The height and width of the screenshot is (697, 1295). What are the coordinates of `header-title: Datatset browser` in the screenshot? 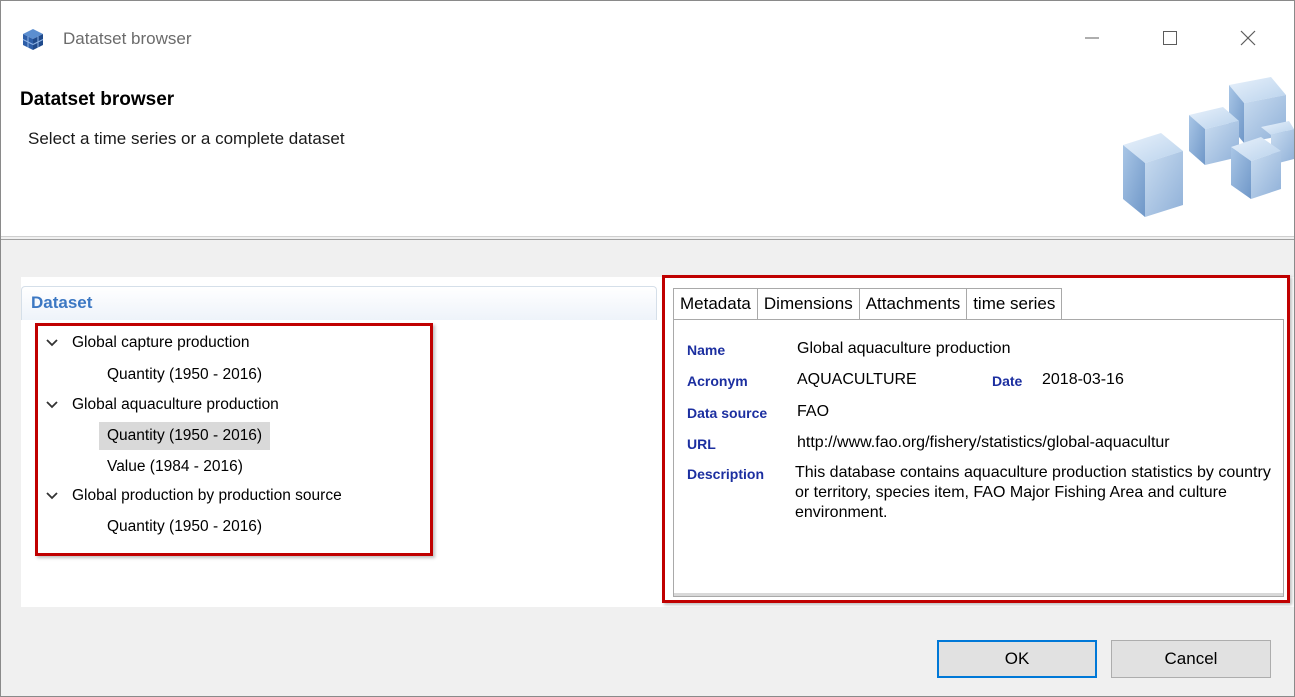 It's located at (97, 99).